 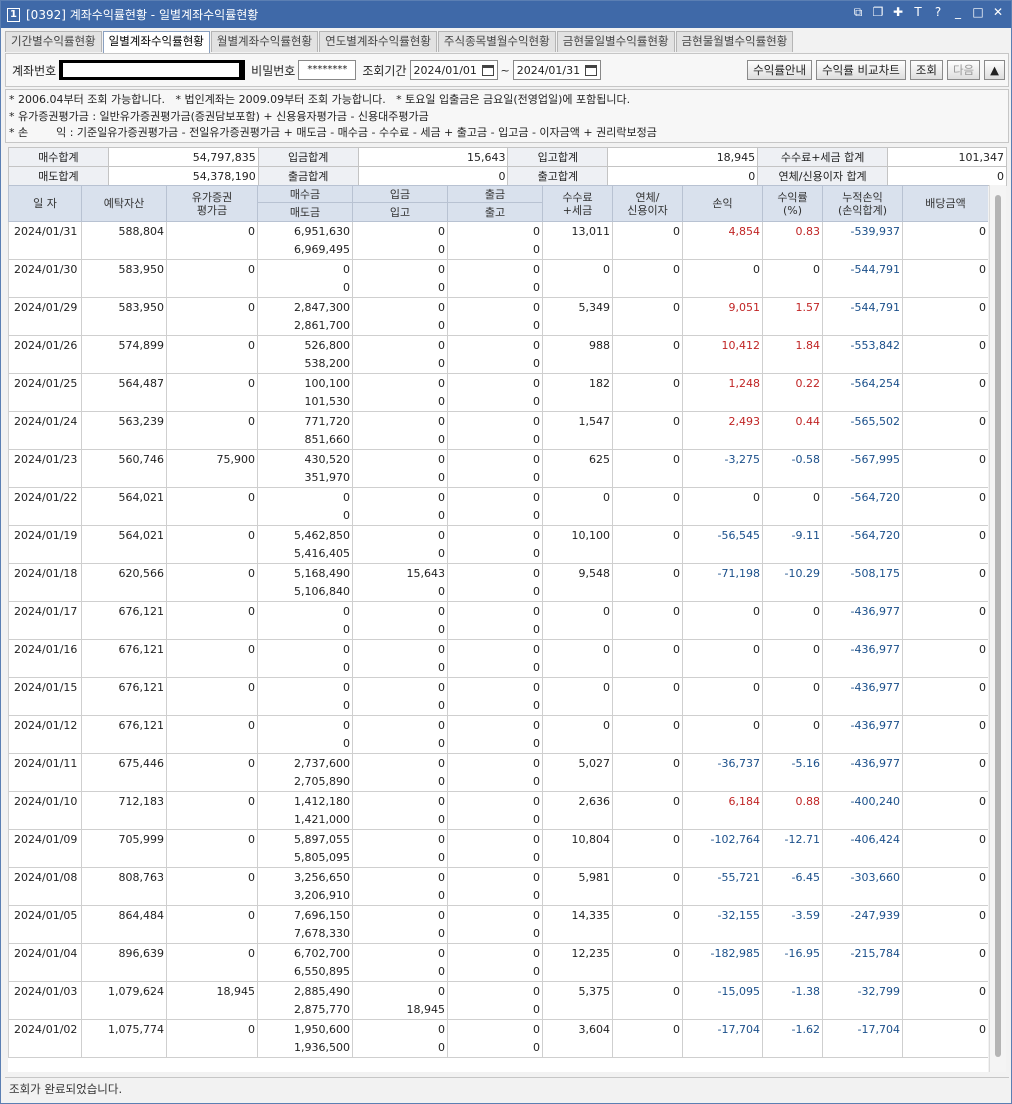 I want to click on table-row-sub: 538,200 0 0, so click(x=498, y=364).